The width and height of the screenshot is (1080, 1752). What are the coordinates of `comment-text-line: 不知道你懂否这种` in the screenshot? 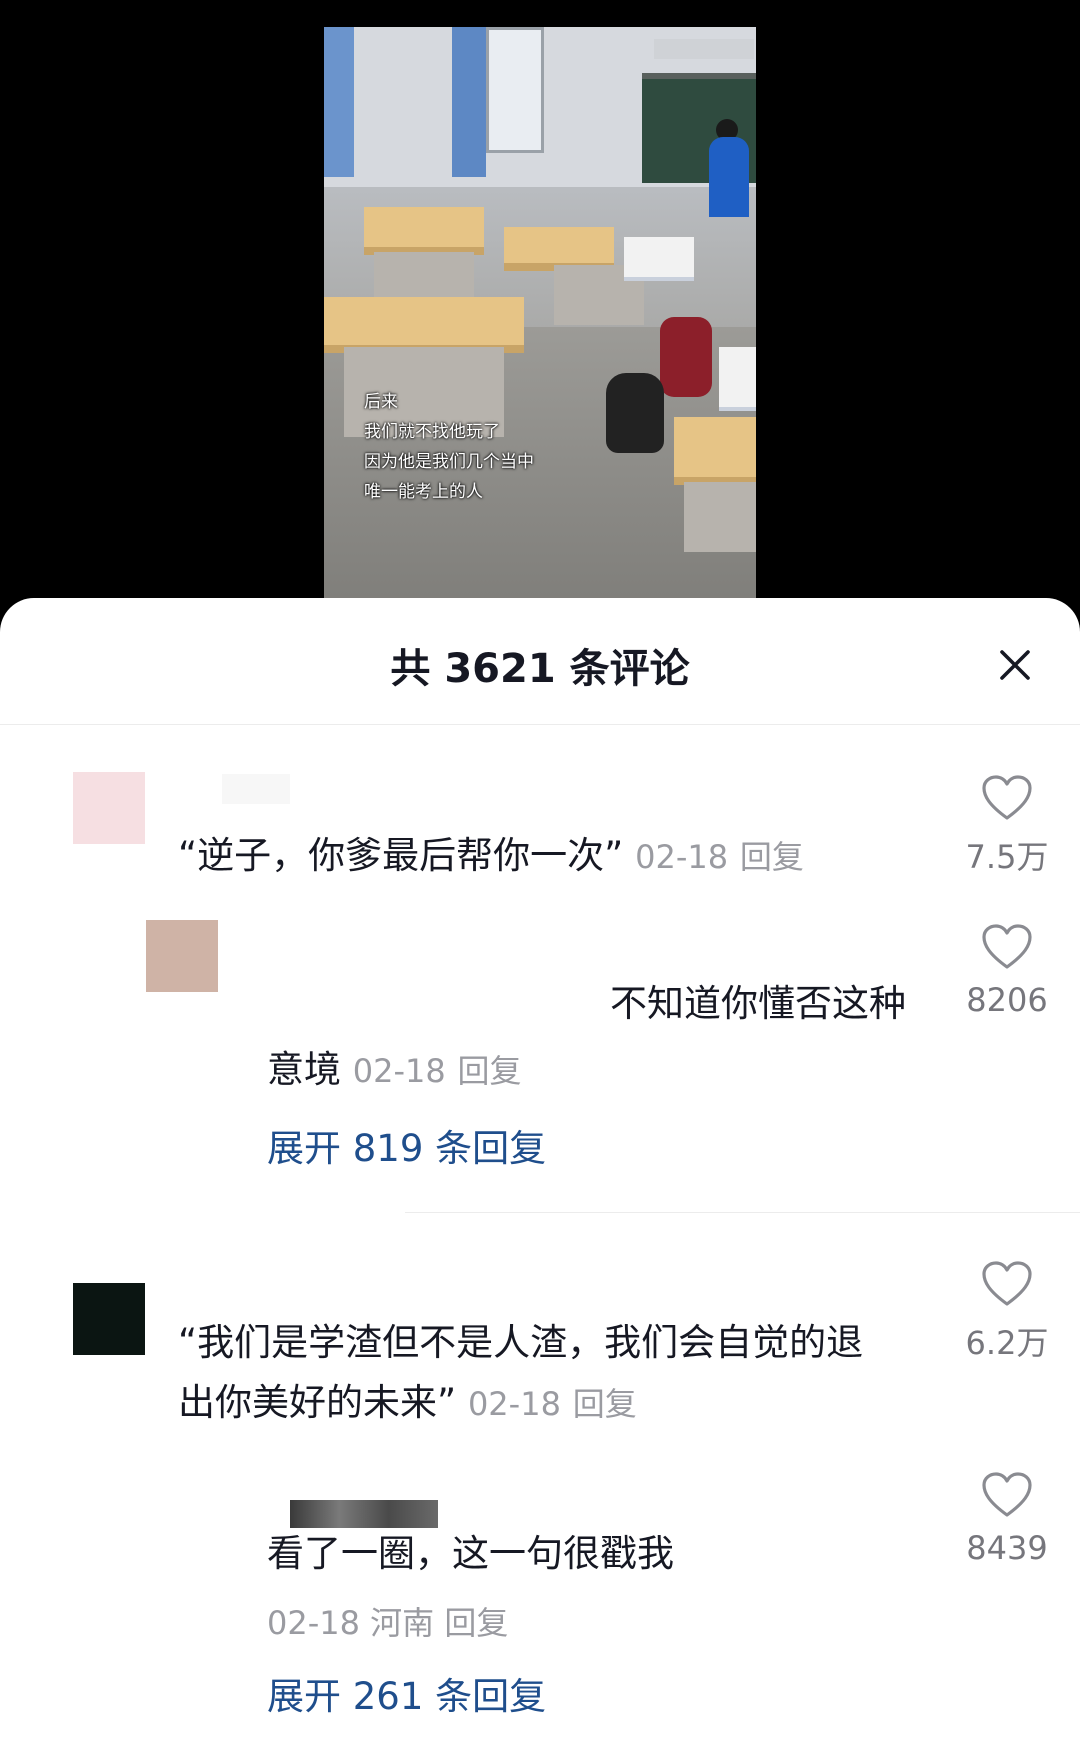 It's located at (758, 1003).